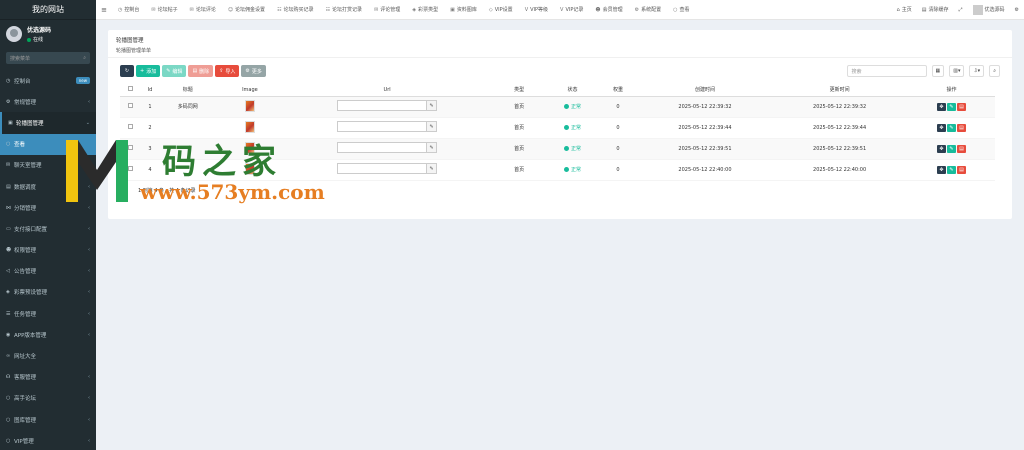 The image size is (1024, 450). I want to click on settings-button: ⚙, so click(1017, 10).